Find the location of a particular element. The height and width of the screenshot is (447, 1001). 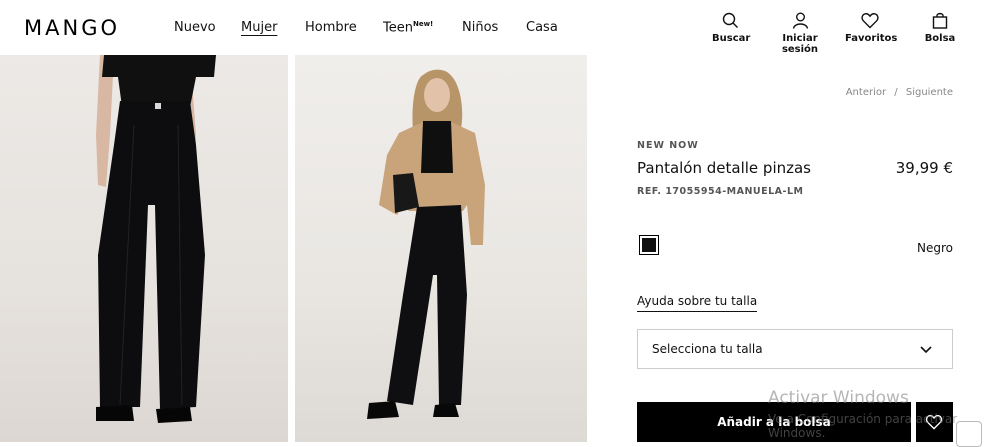

search-label: Buscar is located at coordinates (731, 38).